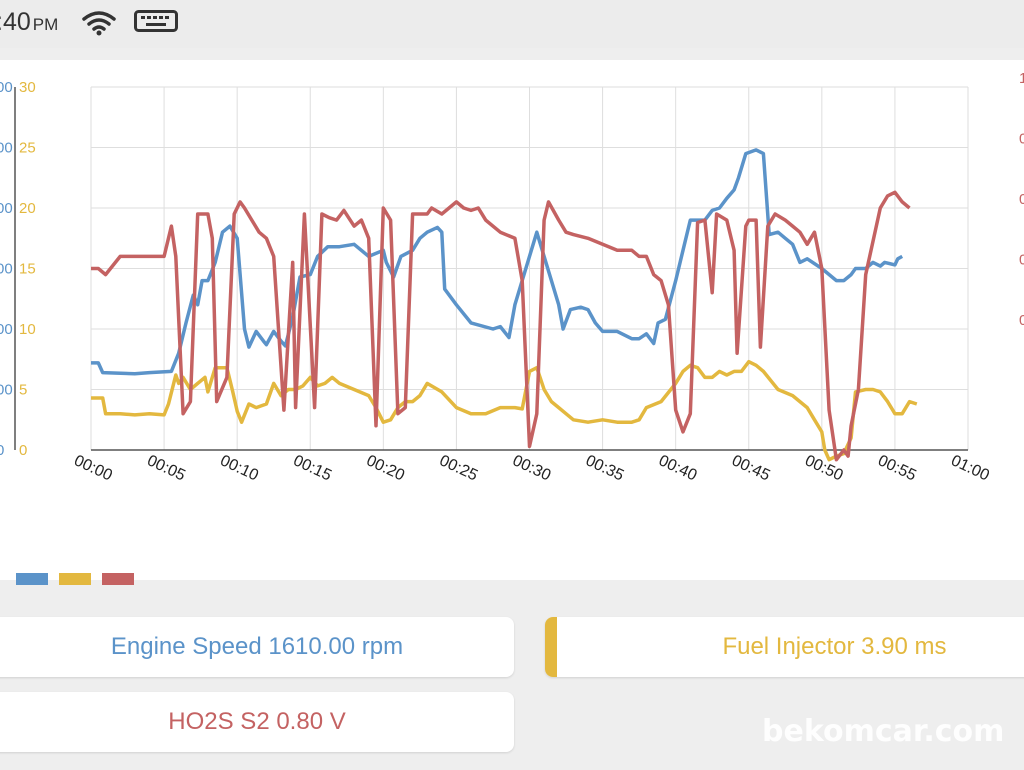  I want to click on status-ampm: PM, so click(45, 24).